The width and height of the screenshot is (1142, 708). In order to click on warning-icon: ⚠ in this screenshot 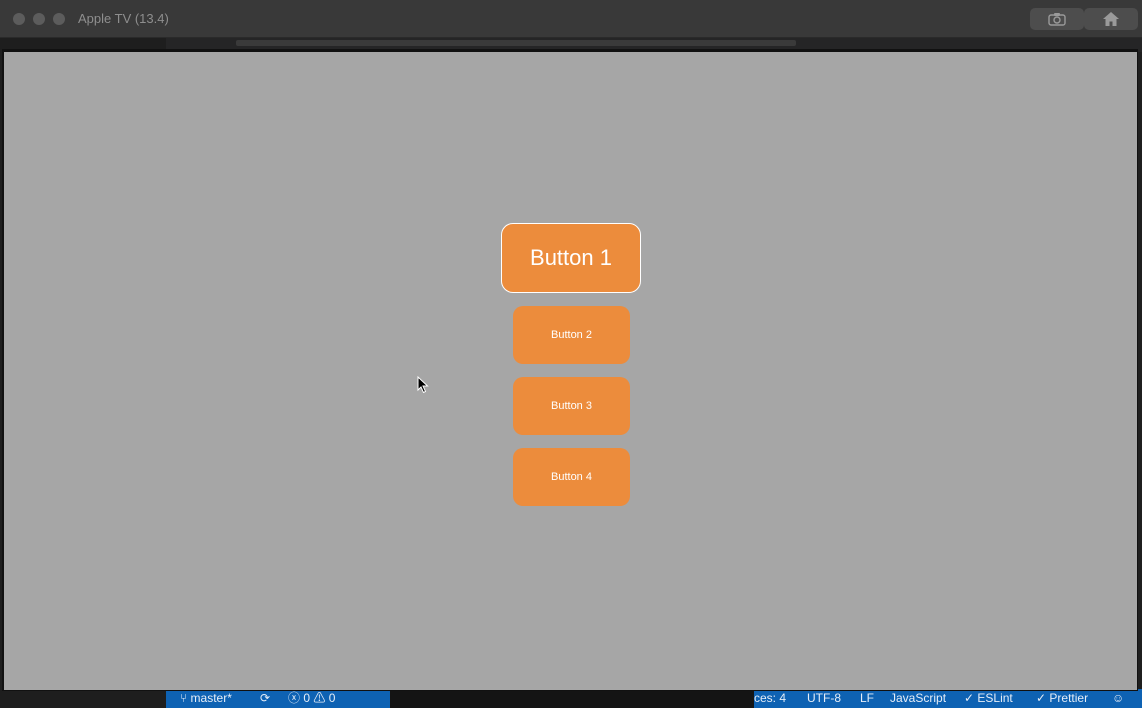, I will do `click(319, 698)`.